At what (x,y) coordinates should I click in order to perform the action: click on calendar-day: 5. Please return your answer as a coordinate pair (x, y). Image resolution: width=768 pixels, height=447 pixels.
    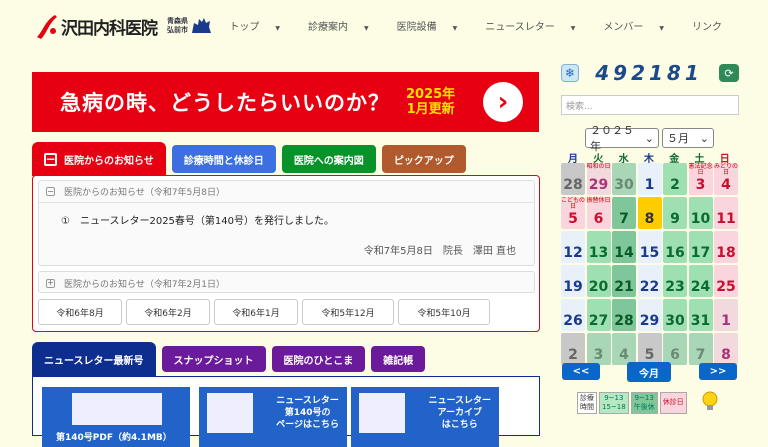
    Looking at the image, I should click on (649, 349).